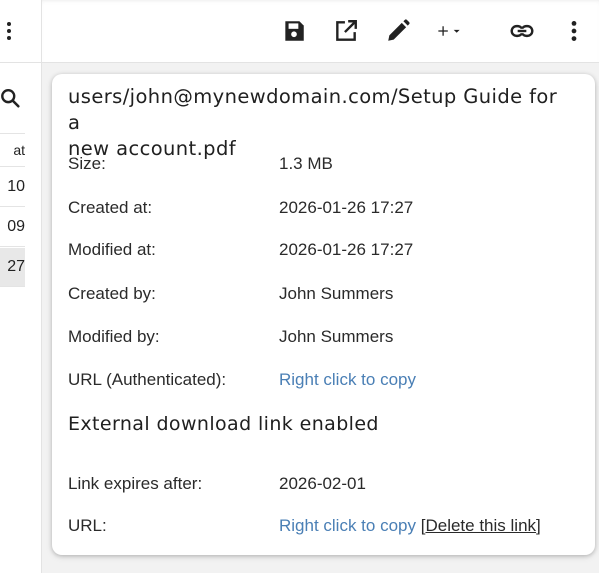  What do you see at coordinates (223, 424) in the screenshot?
I see `external-link-heading: External download link enabled` at bounding box center [223, 424].